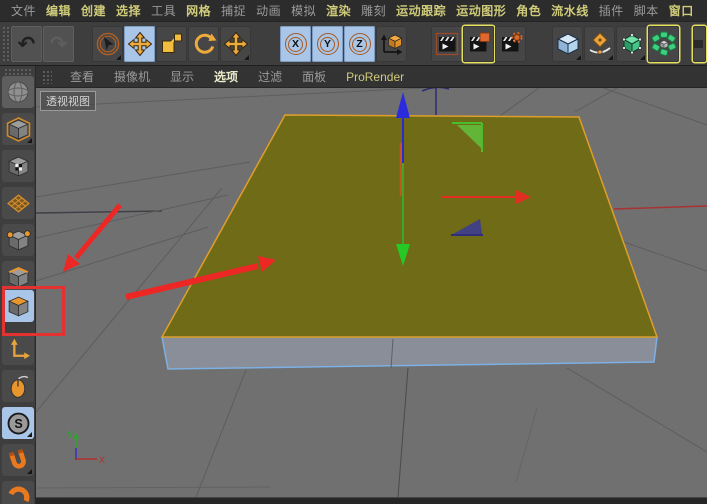 This screenshot has width=707, height=504. I want to click on render-group, so click(478, 44).